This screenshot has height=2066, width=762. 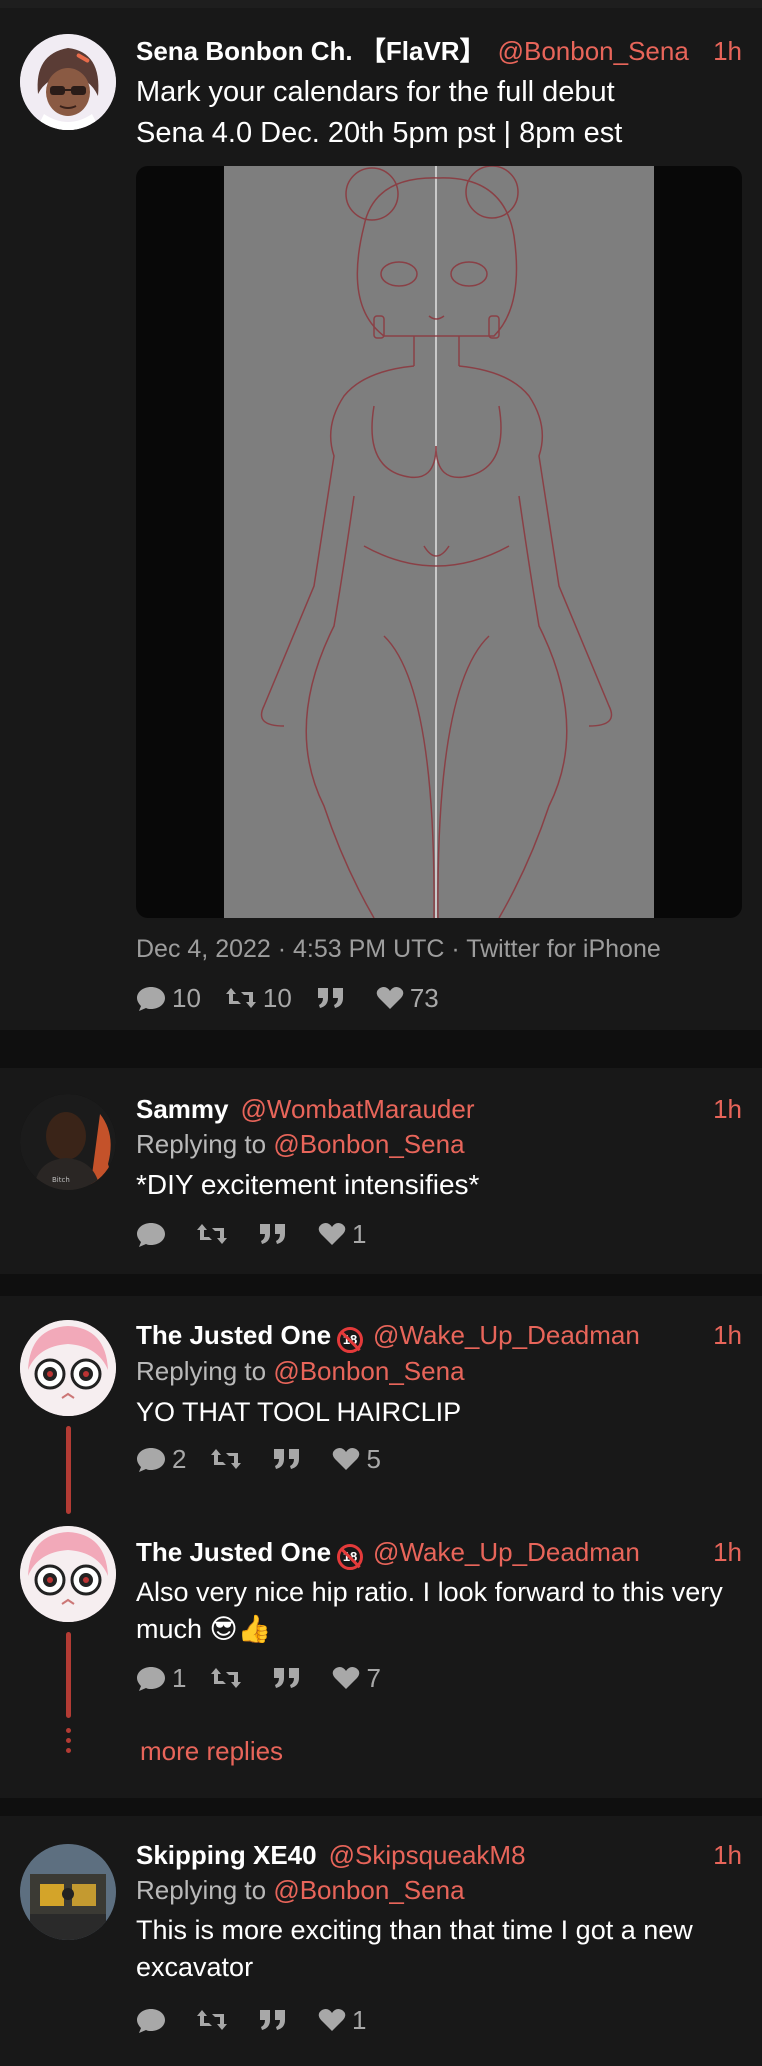 What do you see at coordinates (182, 1109) in the screenshot?
I see `author-name: Sammy` at bounding box center [182, 1109].